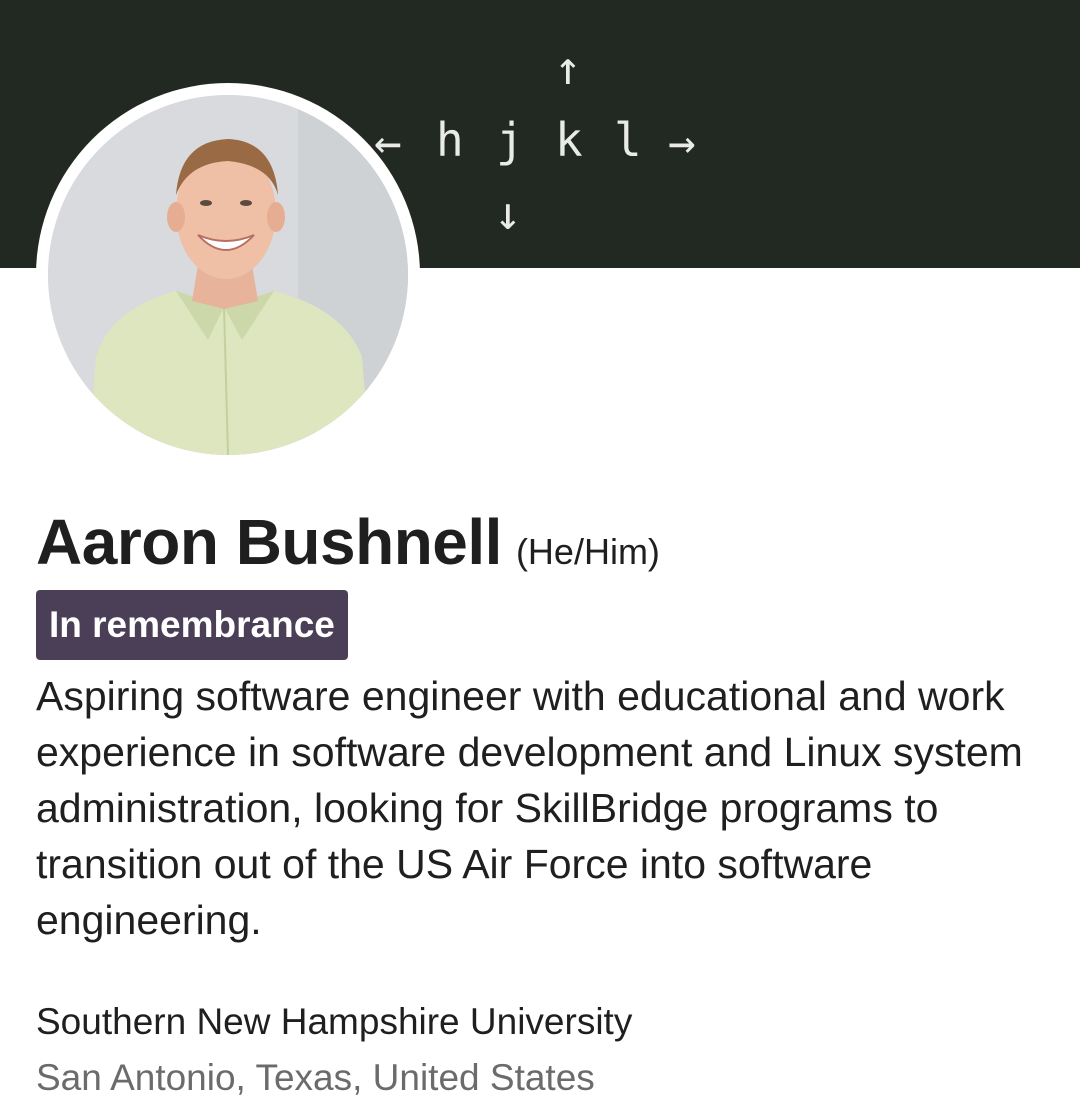 This screenshot has height=1119, width=1080. What do you see at coordinates (315, 1077) in the screenshot?
I see `profile-location: San Antonio, Texas, United States` at bounding box center [315, 1077].